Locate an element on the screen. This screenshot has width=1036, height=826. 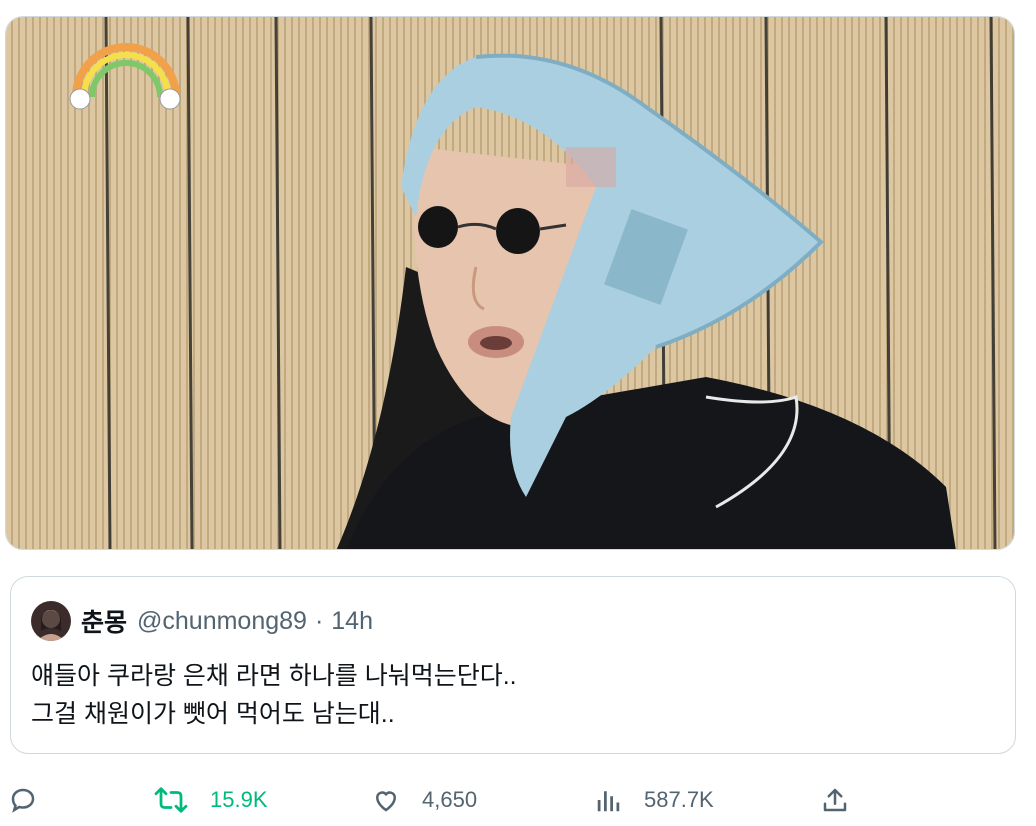
views-count: 587.7K is located at coordinates (679, 799).